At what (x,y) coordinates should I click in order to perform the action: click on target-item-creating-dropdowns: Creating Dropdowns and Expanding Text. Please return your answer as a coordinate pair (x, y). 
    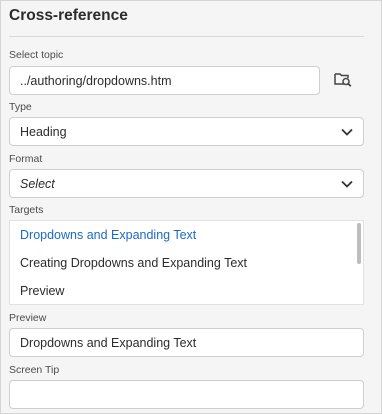
    Looking at the image, I should click on (186, 263).